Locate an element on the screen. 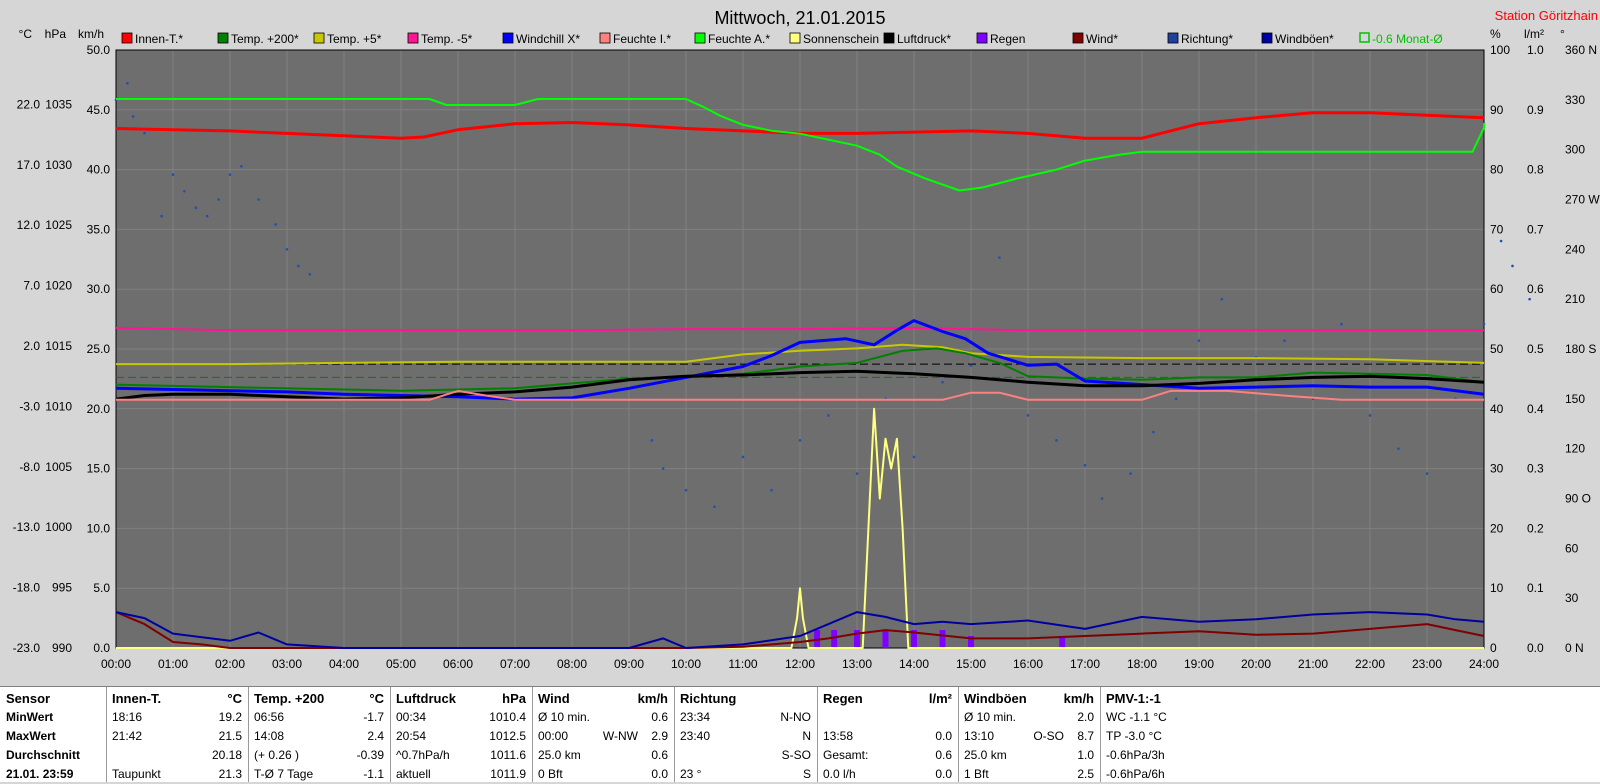 The image size is (1600, 784). stats-row-label: 23:40 is located at coordinates (695, 736).